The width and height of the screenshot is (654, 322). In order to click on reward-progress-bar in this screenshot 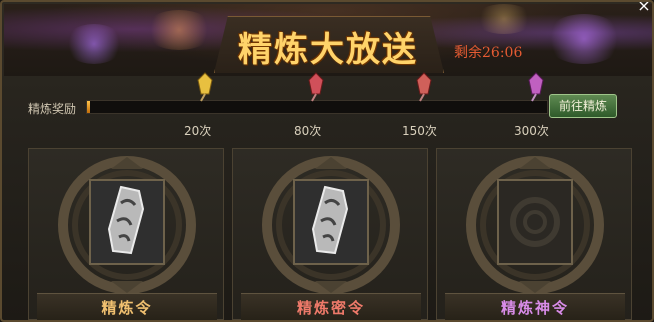, I will do `click(317, 107)`.